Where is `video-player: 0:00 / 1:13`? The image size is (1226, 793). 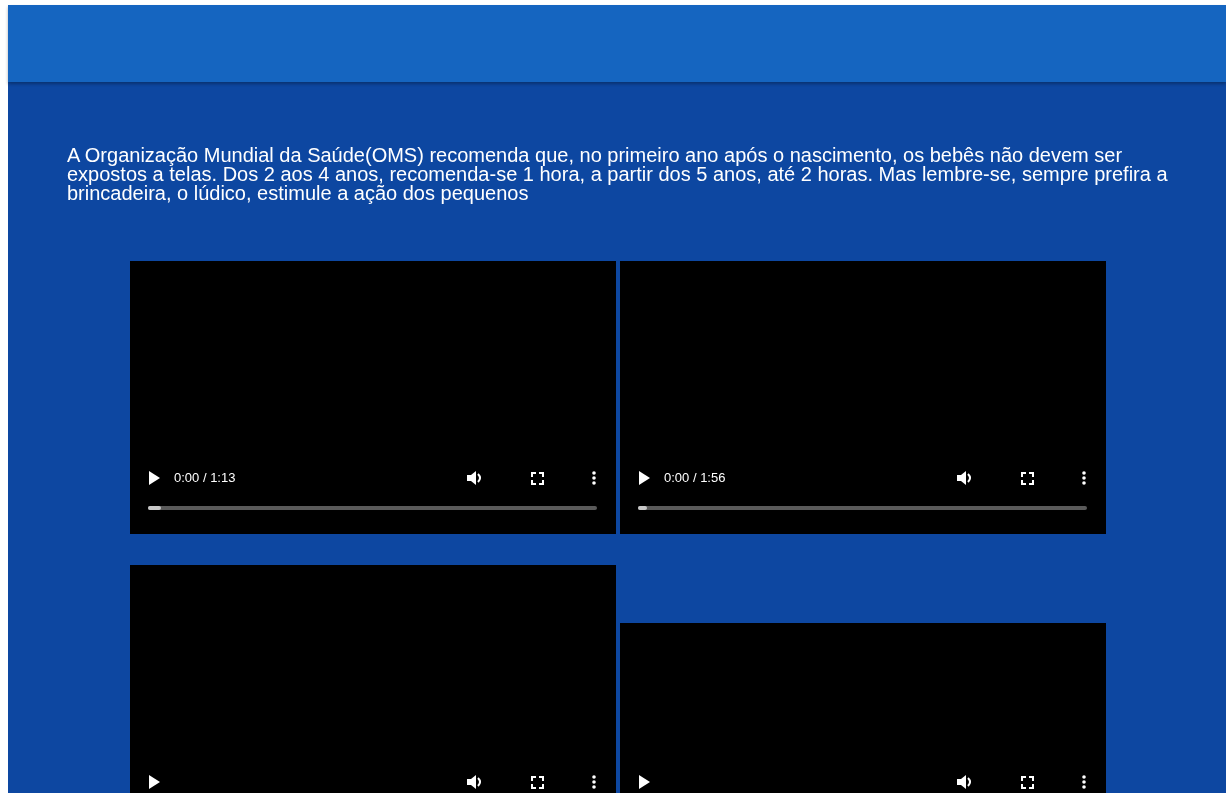 video-player: 0:00 / 1:13 is located at coordinates (373, 397).